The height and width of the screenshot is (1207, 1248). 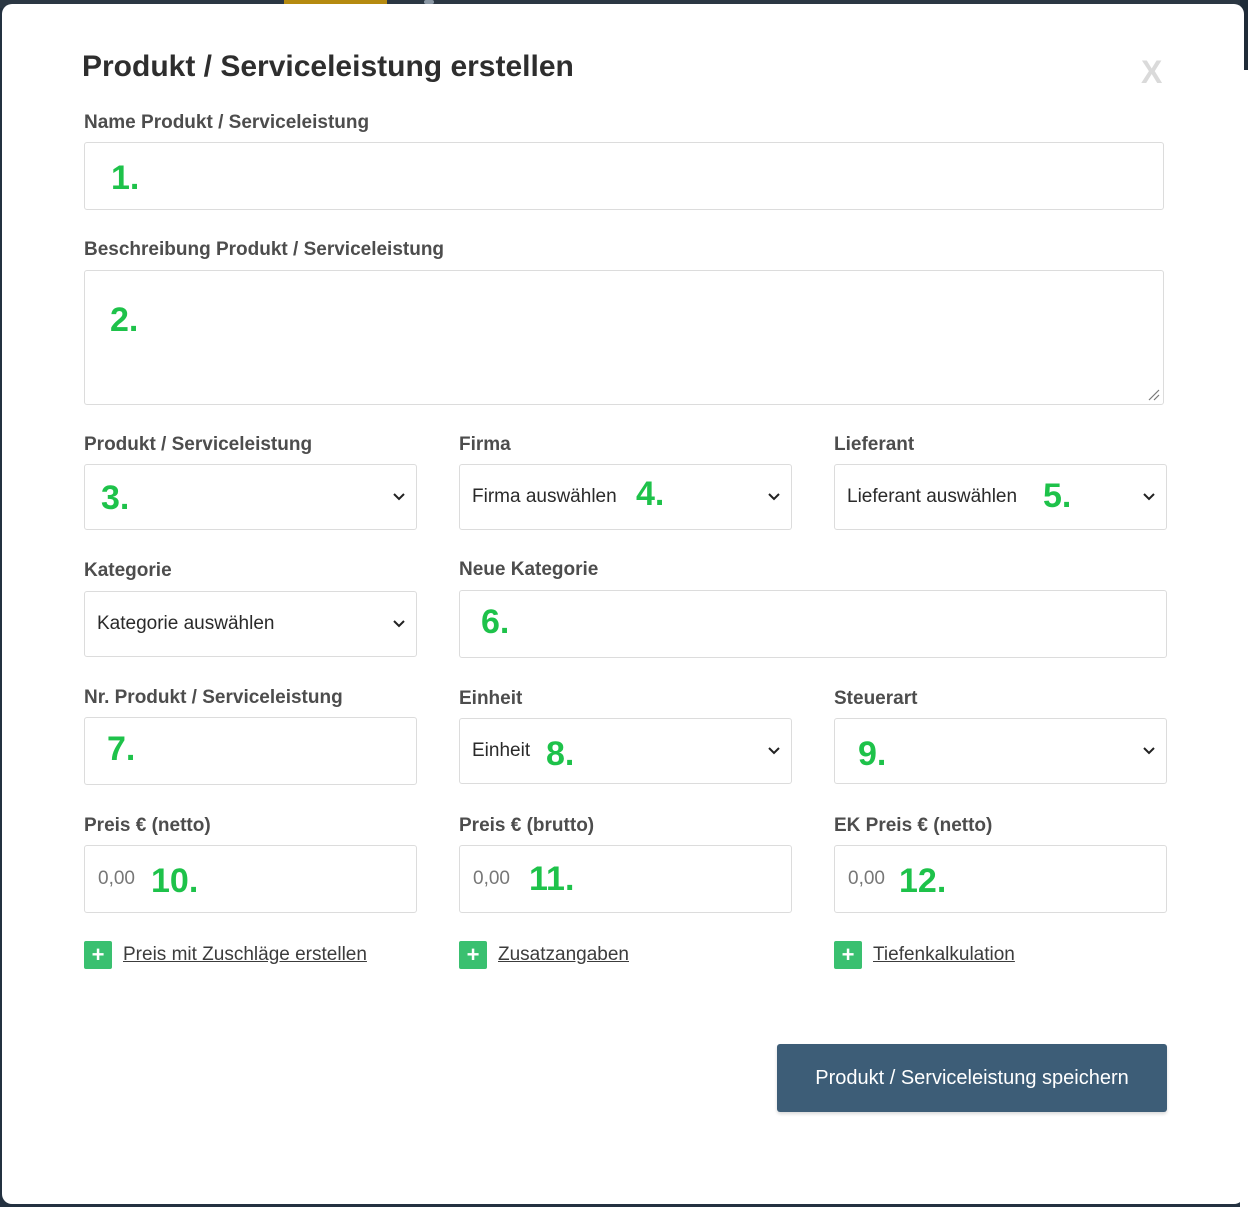 What do you see at coordinates (116, 878) in the screenshot?
I see `price-net-placeholder: 0,00` at bounding box center [116, 878].